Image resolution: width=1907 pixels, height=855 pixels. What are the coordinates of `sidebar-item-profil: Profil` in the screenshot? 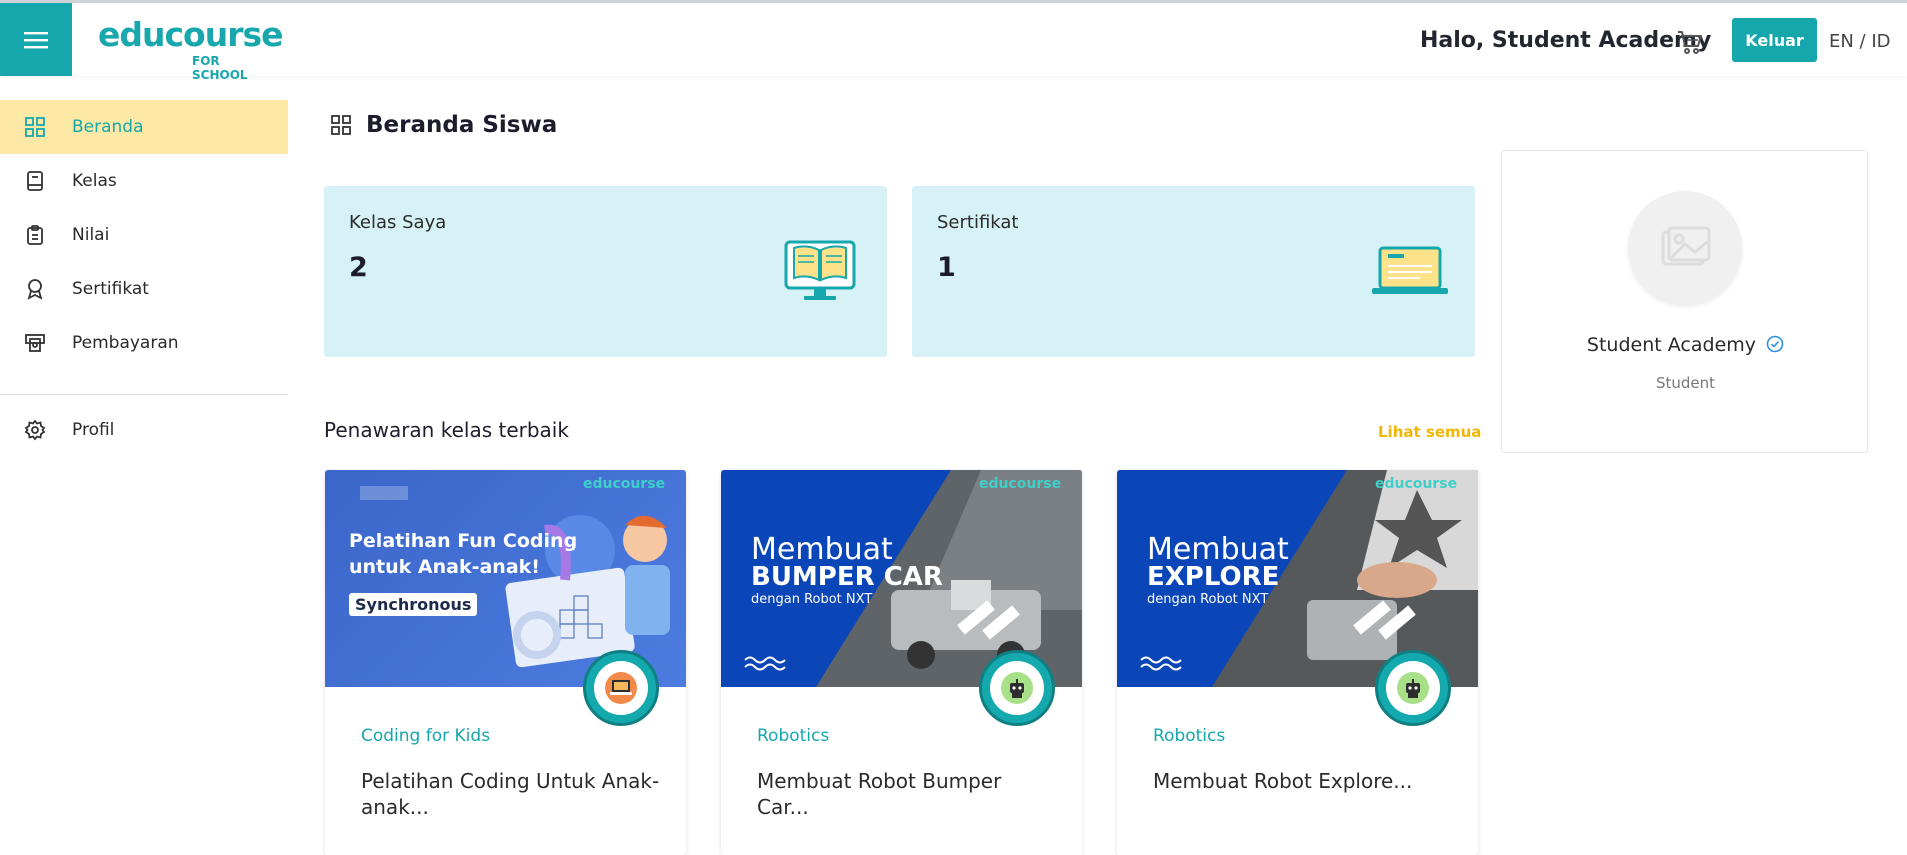 It's located at (144, 430).